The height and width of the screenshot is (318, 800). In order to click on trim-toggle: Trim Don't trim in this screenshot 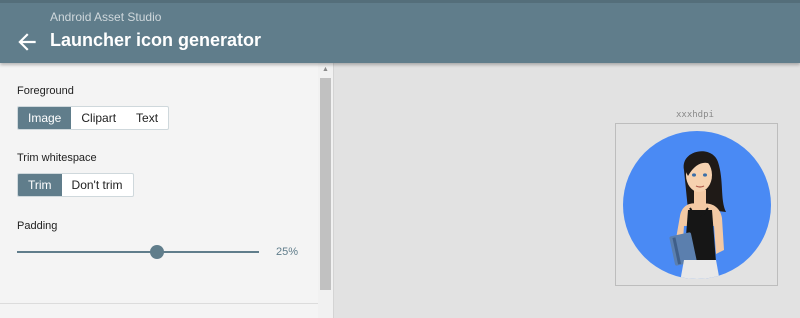, I will do `click(75, 185)`.